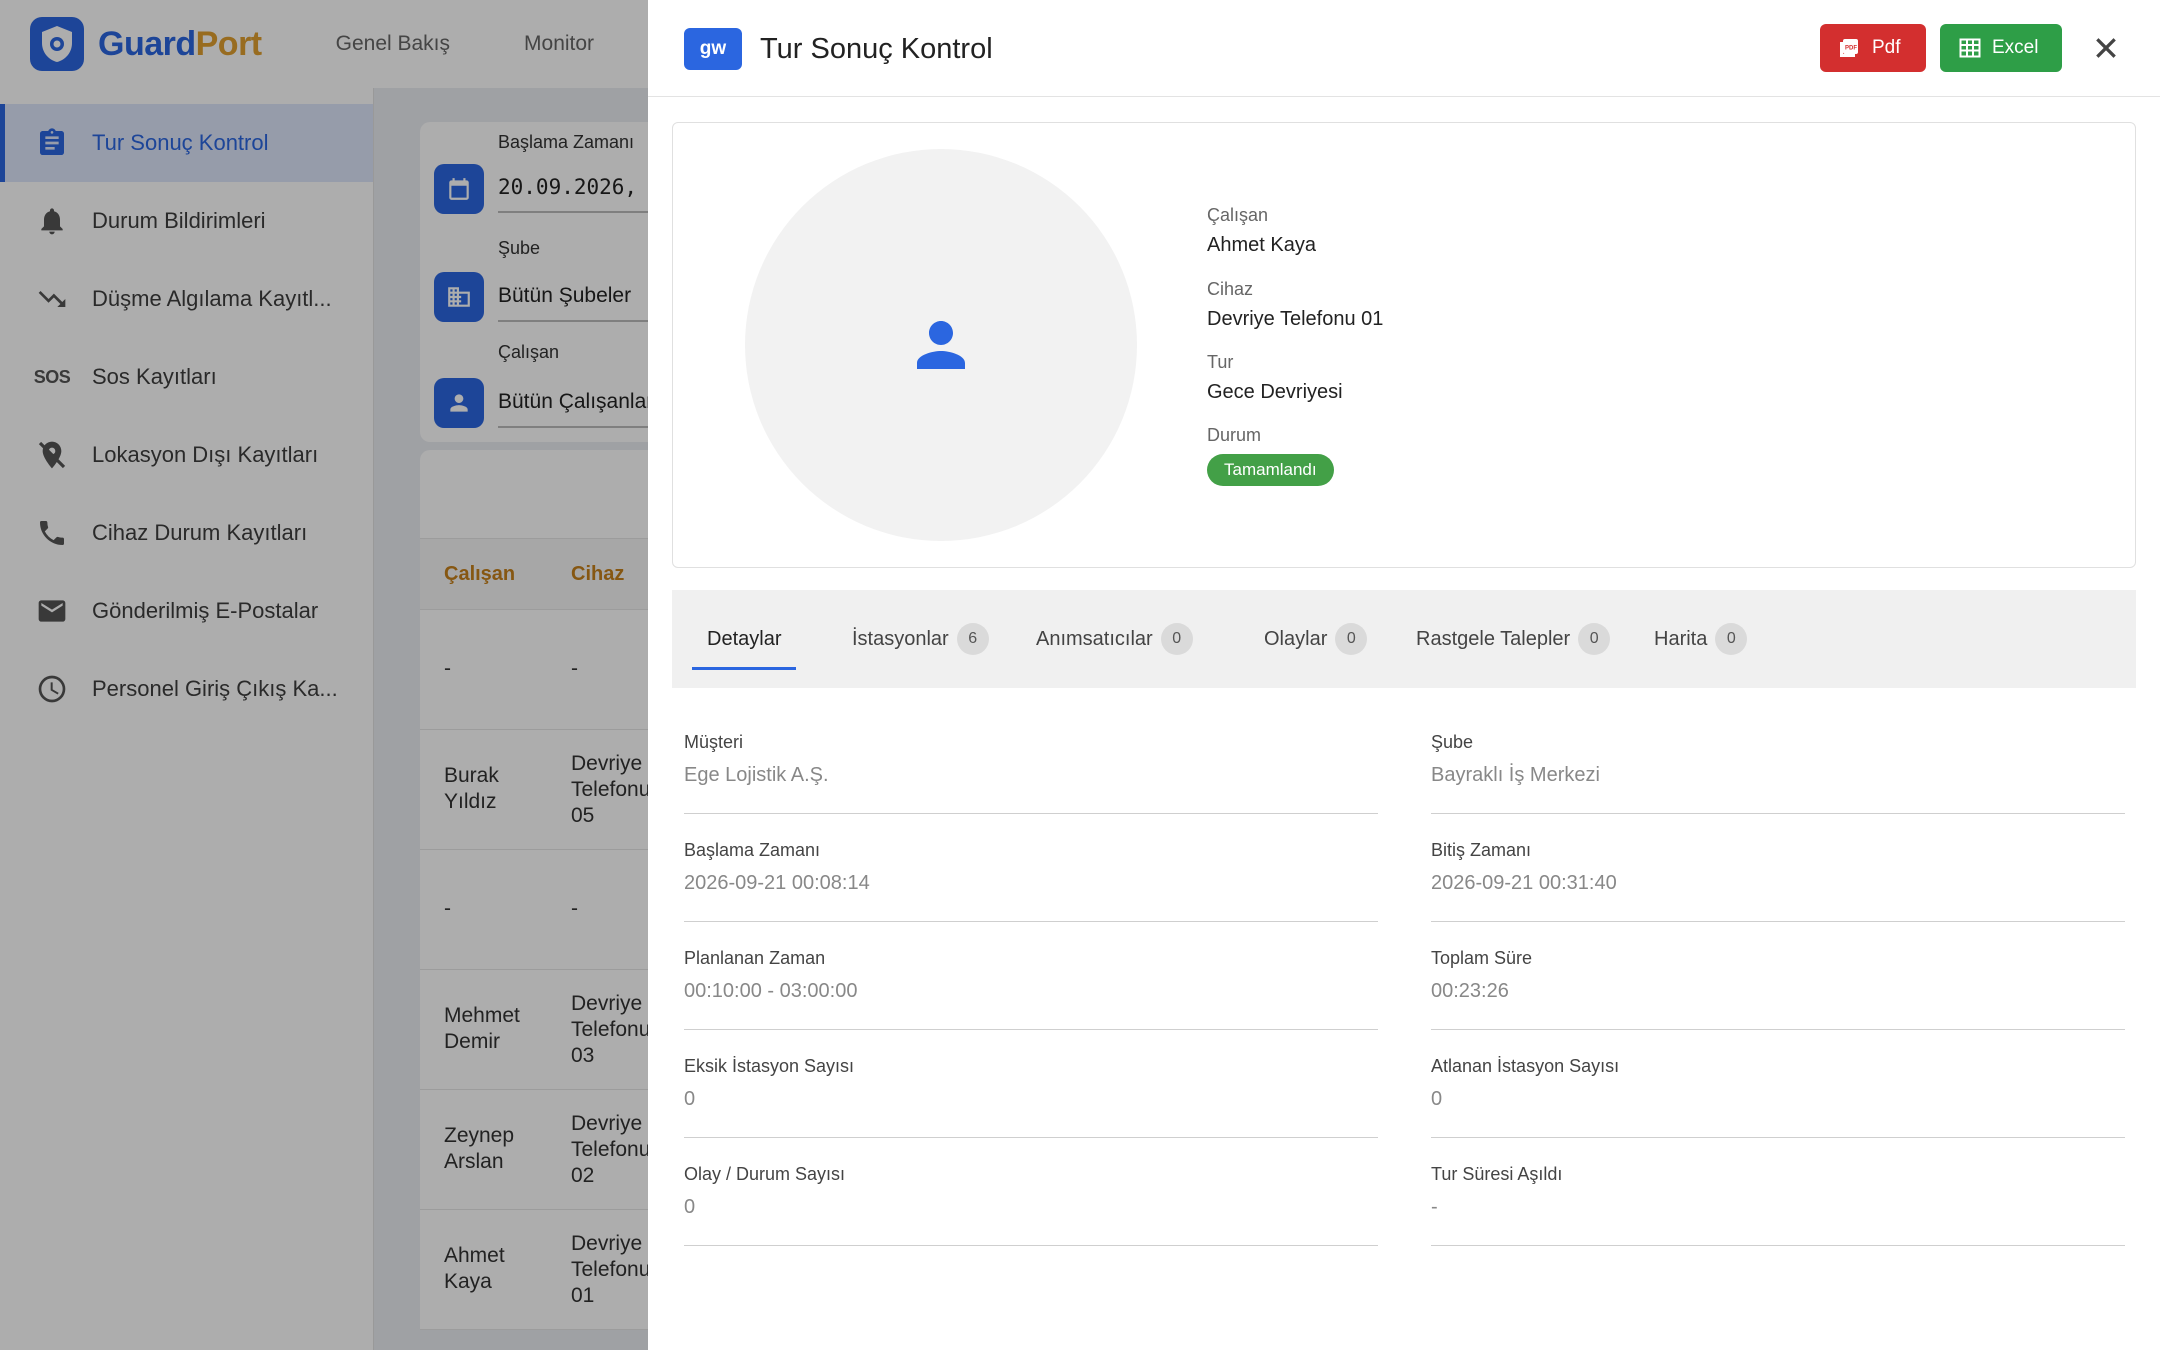 Image resolution: width=2160 pixels, height=1350 pixels. Describe the element at coordinates (1220, 362) in the screenshot. I see `info-tour-label: Tur` at that location.